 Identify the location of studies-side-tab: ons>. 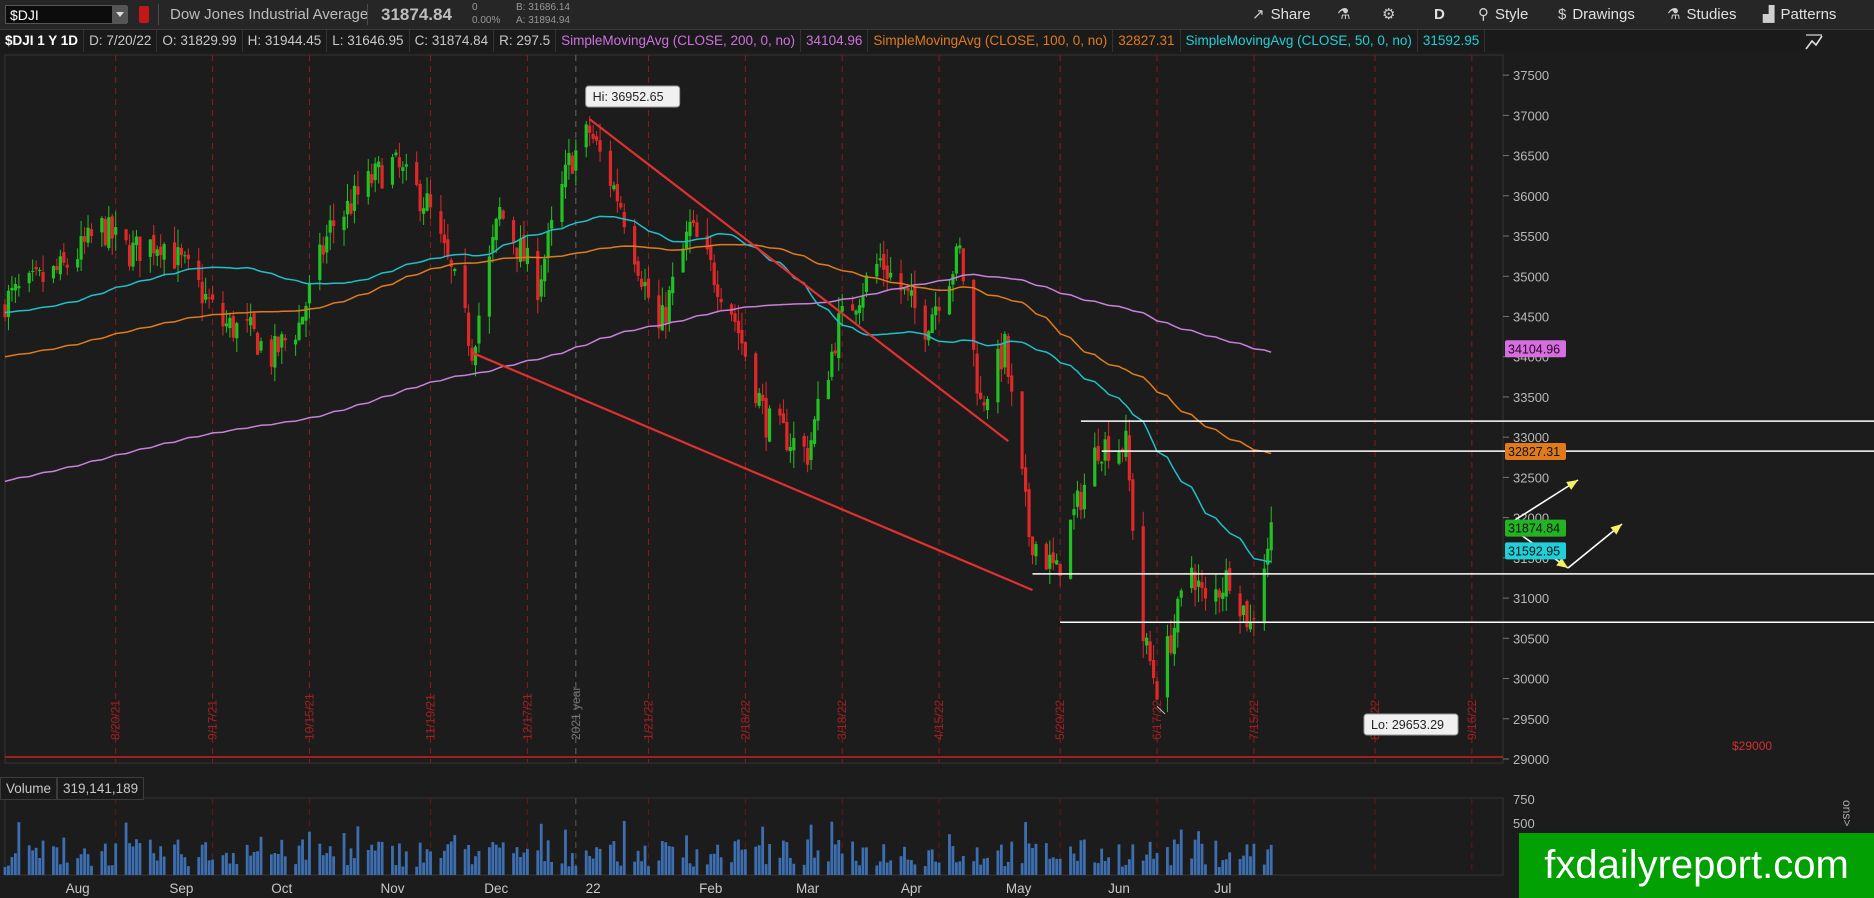
(1847, 813).